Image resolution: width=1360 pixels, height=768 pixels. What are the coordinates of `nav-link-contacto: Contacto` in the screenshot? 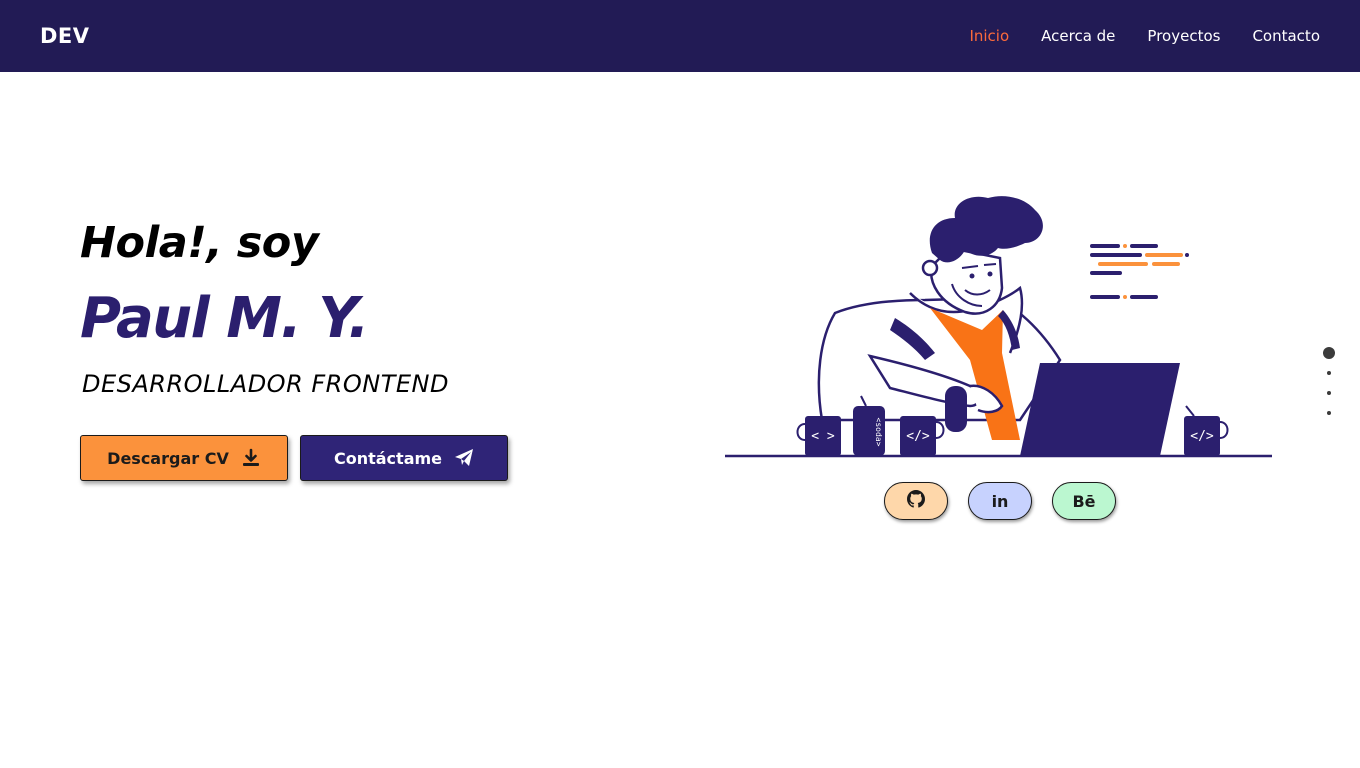 It's located at (1286, 36).